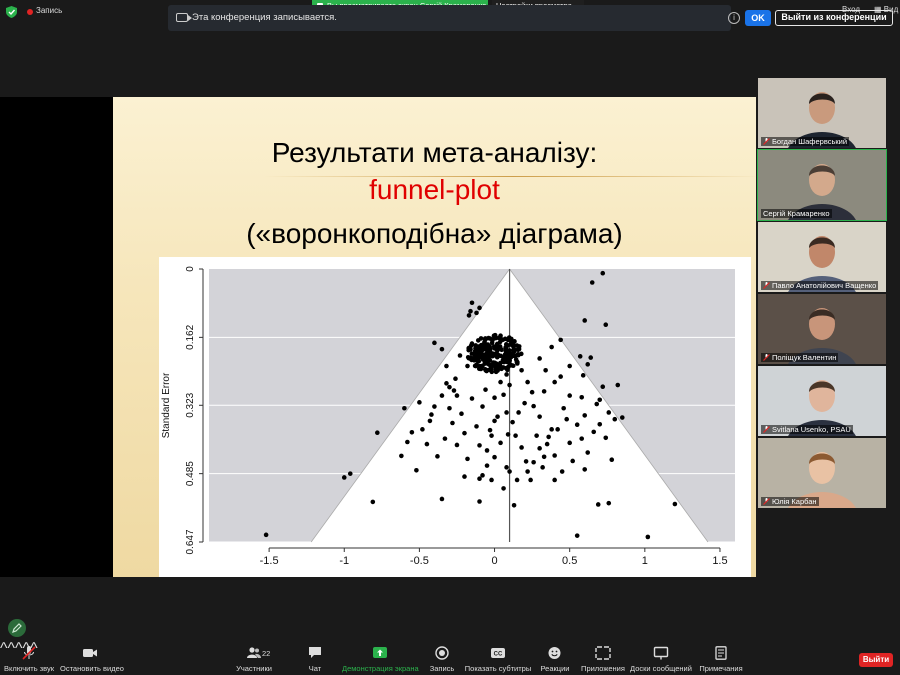 The height and width of the screenshot is (675, 900). What do you see at coordinates (822, 185) in the screenshot?
I see `participant-tile: Сергій Крамаренко` at bounding box center [822, 185].